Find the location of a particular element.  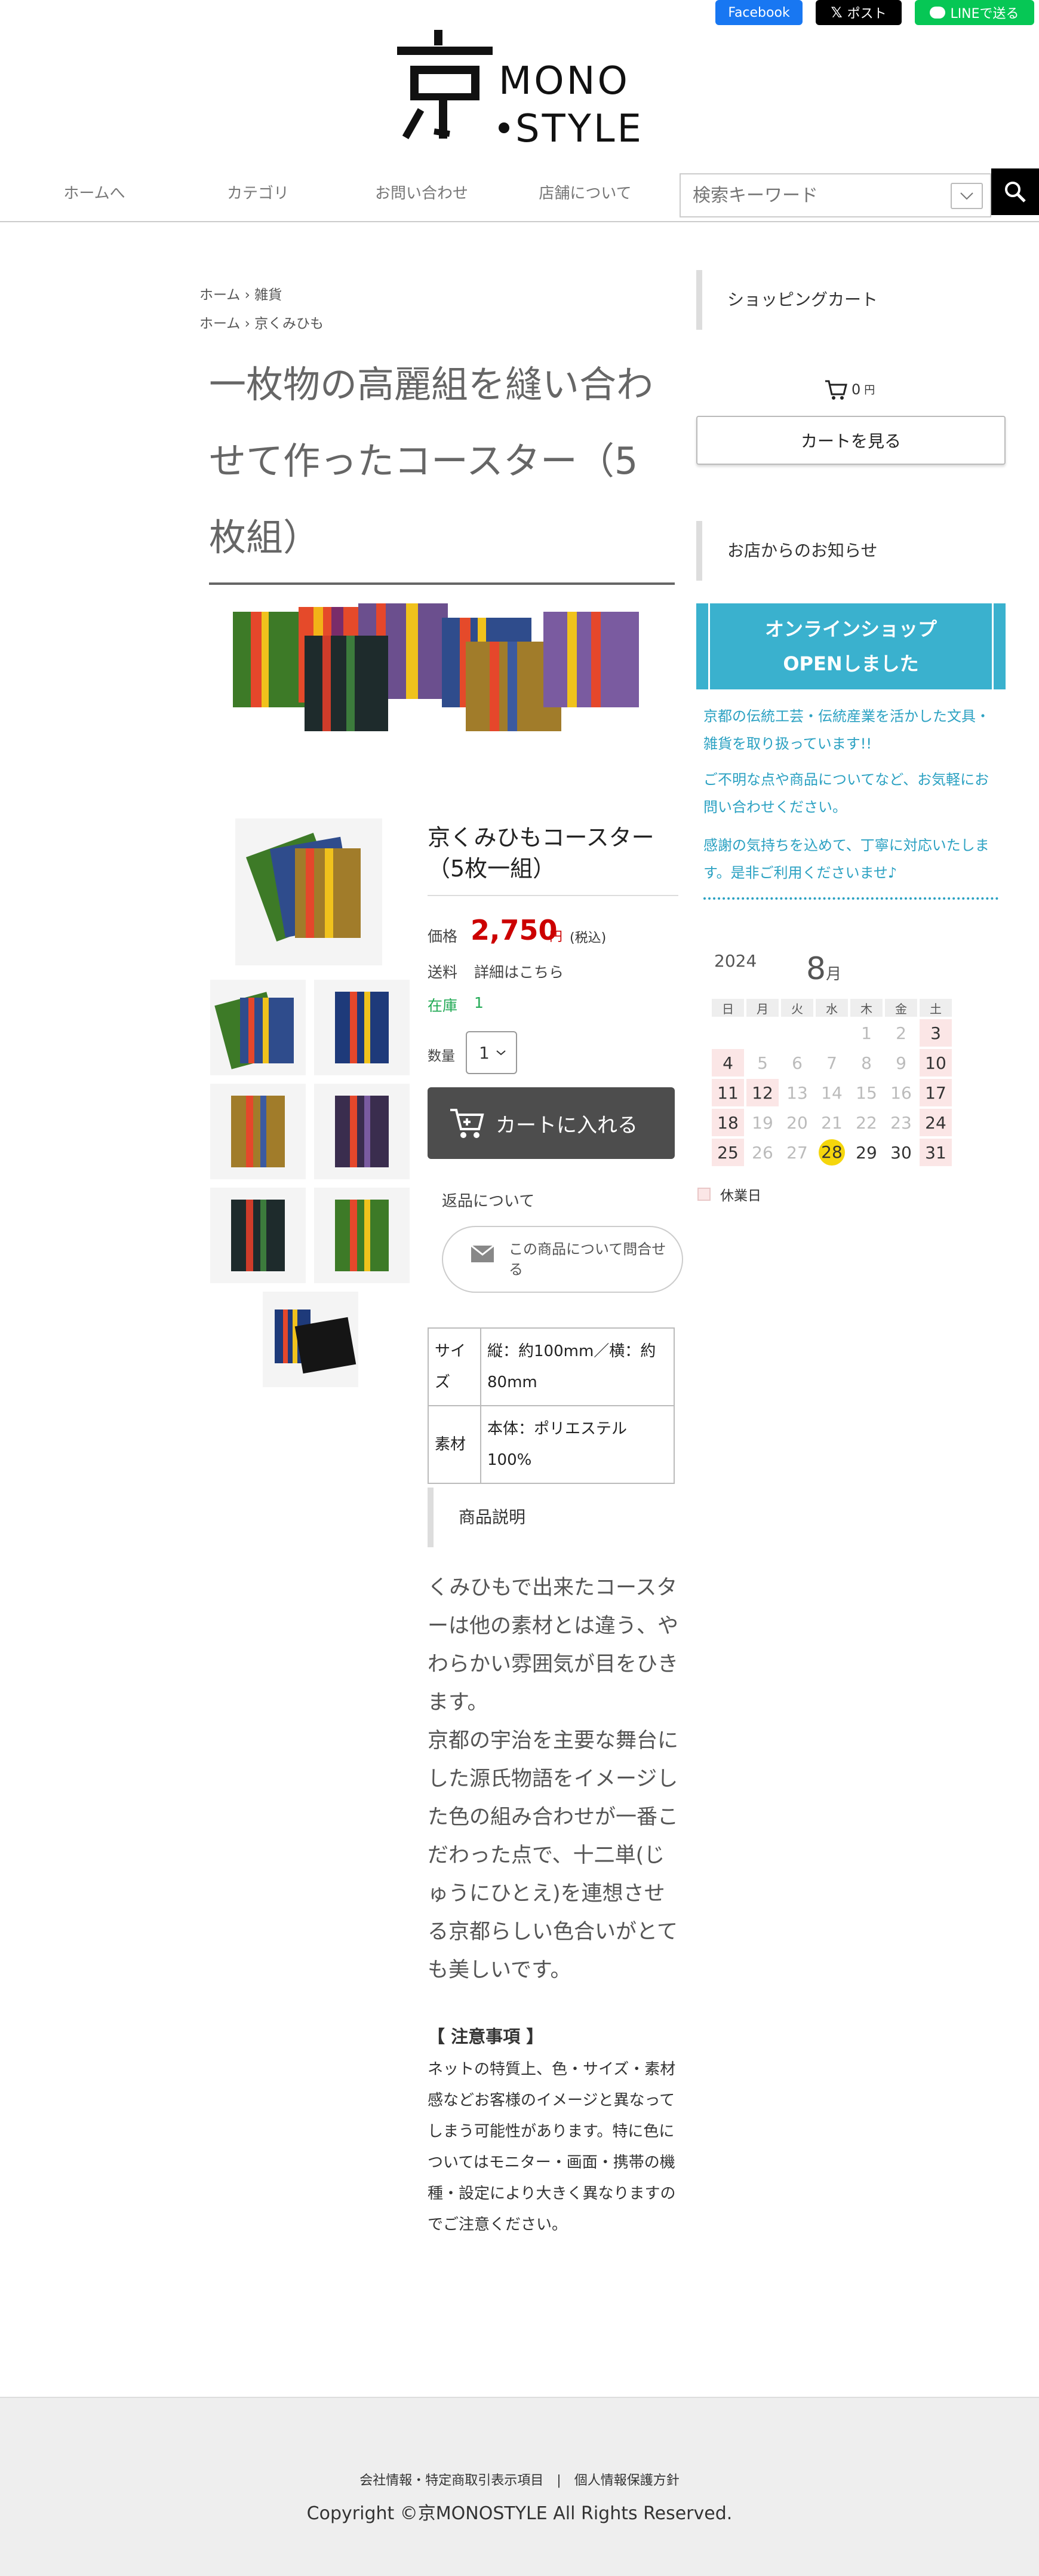

add-to-cart-label: カートに入れる is located at coordinates (567, 1125).